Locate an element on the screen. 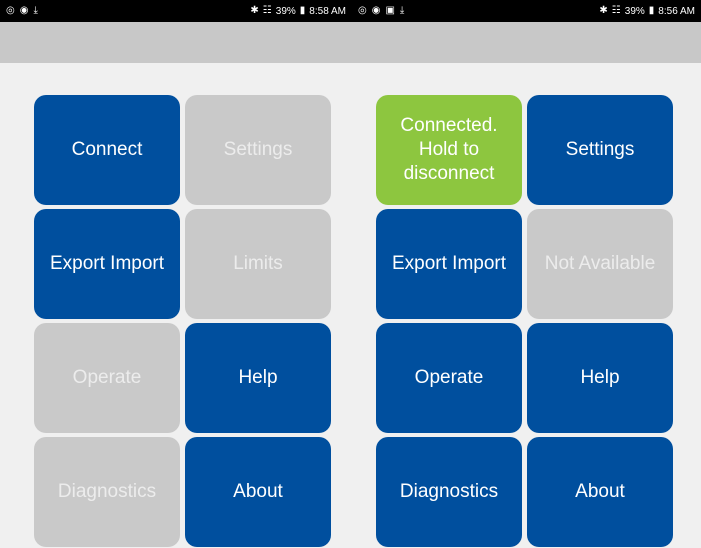 This screenshot has width=701, height=548. clock: 8:56 AM is located at coordinates (676, 11).